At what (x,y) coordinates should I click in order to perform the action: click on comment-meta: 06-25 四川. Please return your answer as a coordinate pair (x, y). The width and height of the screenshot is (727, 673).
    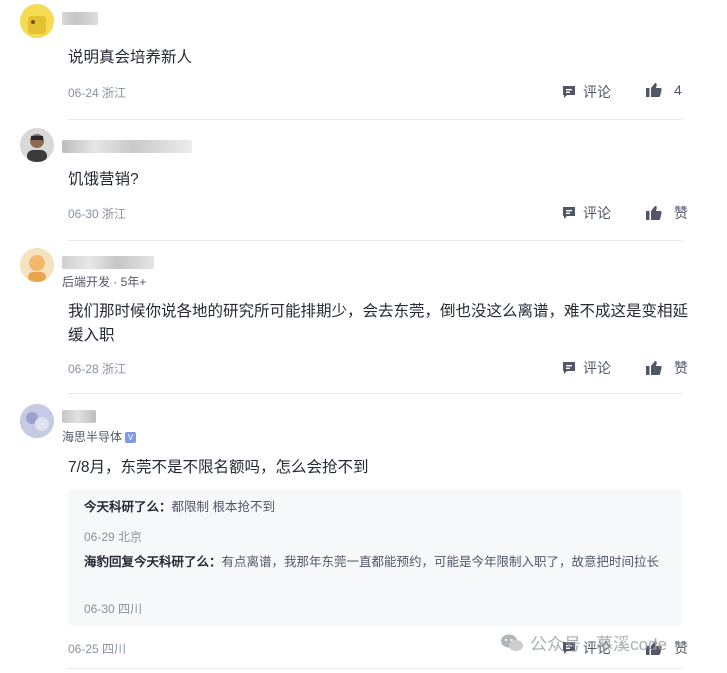
    Looking at the image, I should click on (97, 648).